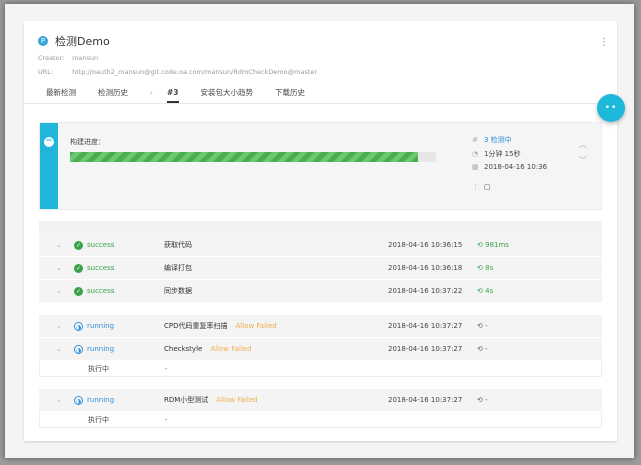  Describe the element at coordinates (49, 166) in the screenshot. I see `build-status-strip: −` at that location.